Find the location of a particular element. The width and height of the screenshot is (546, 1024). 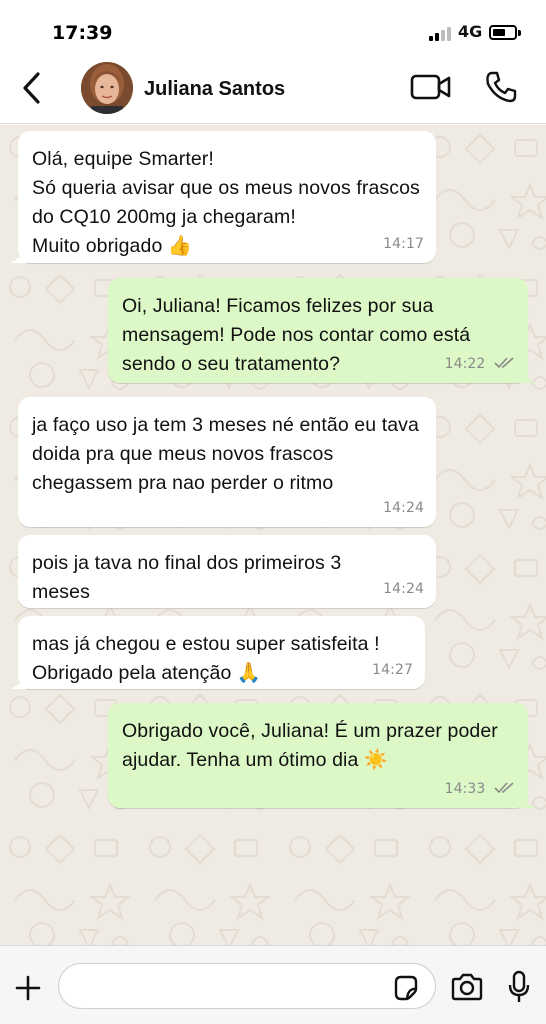

message-time: 14:27 is located at coordinates (392, 670).